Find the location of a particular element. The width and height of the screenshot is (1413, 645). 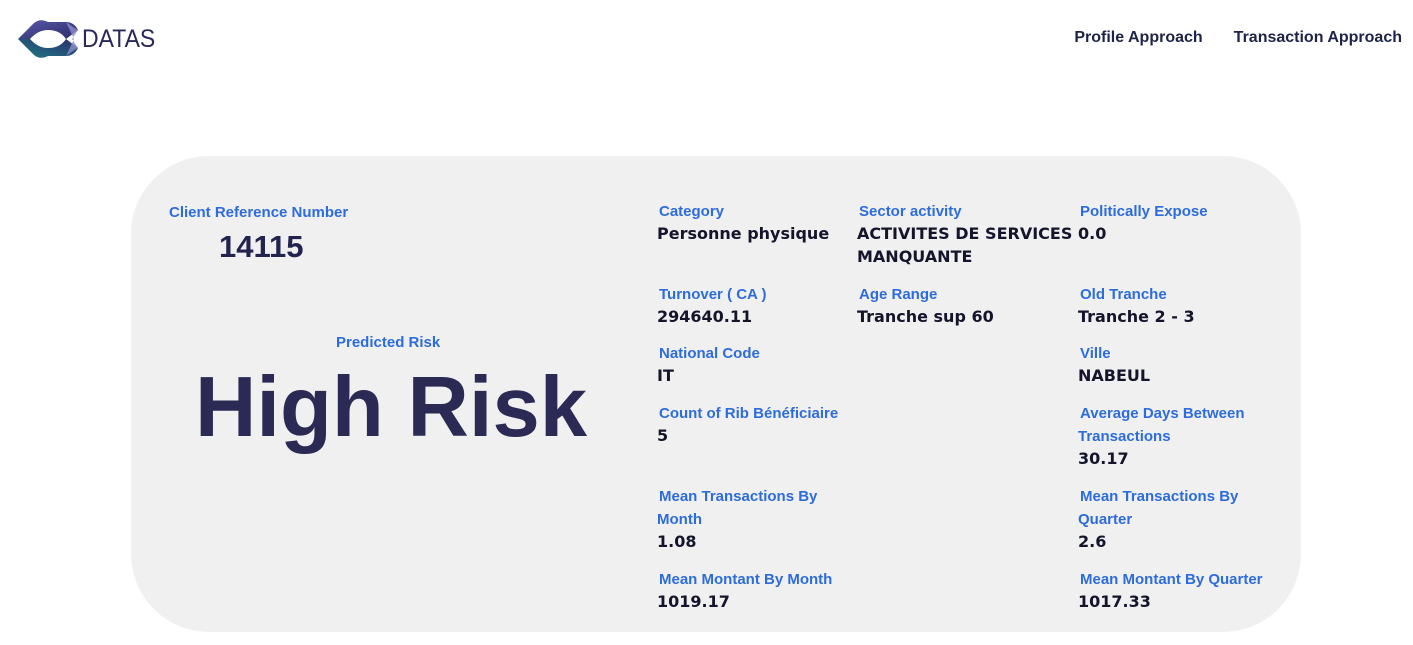

datas-logo-icon is located at coordinates (48, 39).